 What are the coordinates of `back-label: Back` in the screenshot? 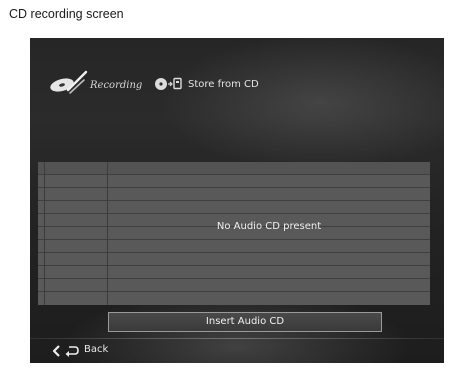 It's located at (96, 349).